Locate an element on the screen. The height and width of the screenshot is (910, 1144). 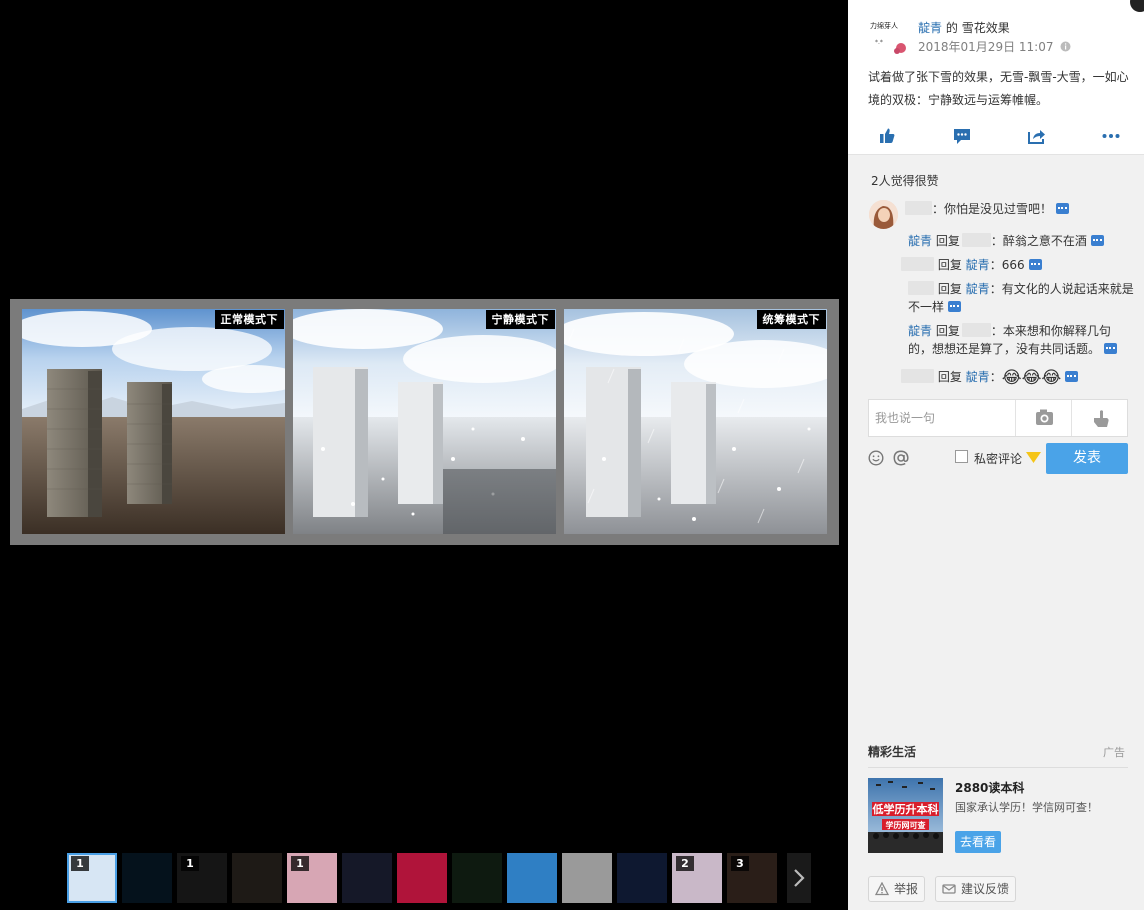
thumbnail-strip: 1 1 1 2 3 is located at coordinates (439, 878).